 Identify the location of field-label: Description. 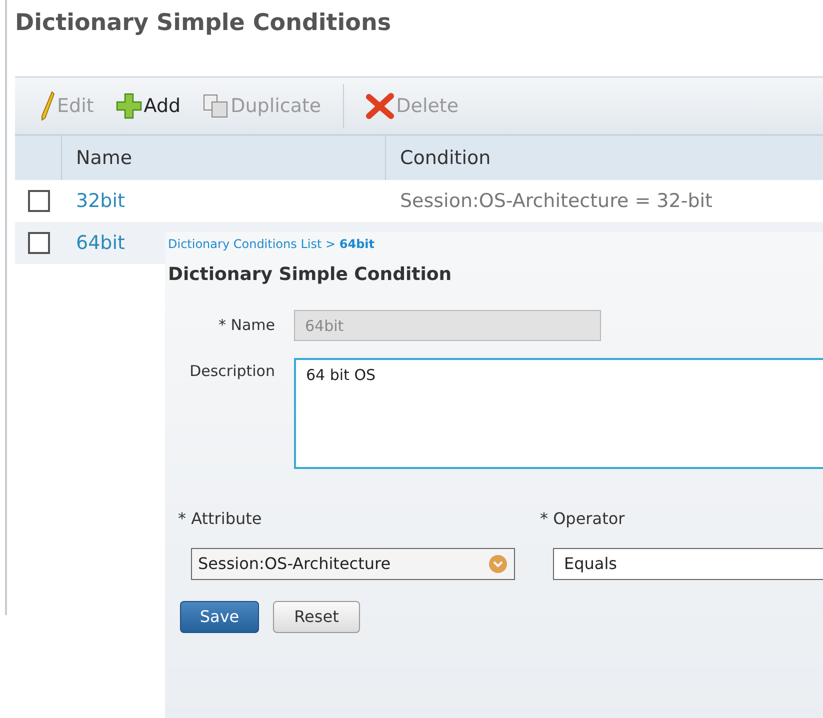
(231, 371).